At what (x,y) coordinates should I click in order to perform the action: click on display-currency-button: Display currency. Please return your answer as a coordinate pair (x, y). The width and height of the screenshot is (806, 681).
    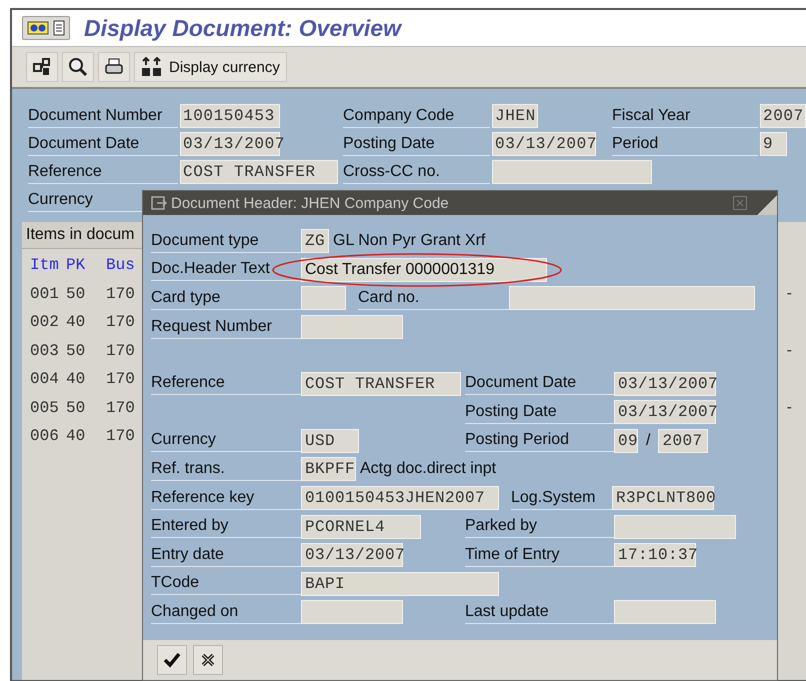
    Looking at the image, I should click on (210, 67).